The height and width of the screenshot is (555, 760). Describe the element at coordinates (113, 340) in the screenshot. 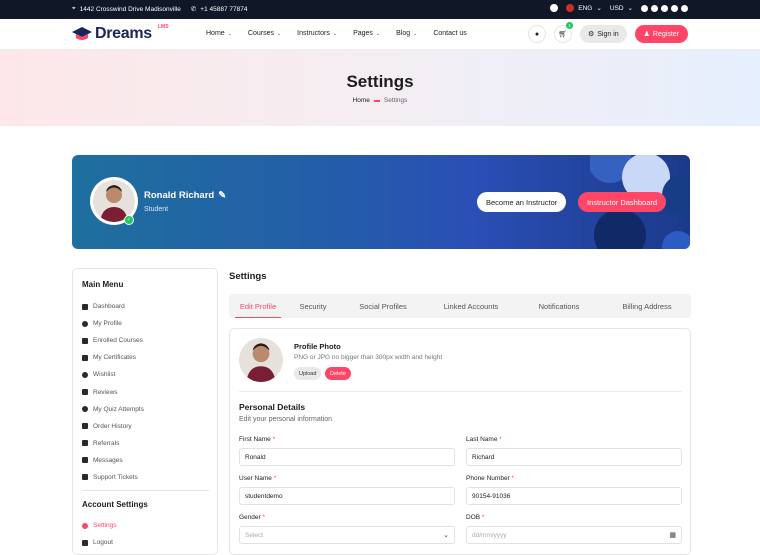

I see `sidebar-item-enrolled-courses: Enrolled Courses` at that location.